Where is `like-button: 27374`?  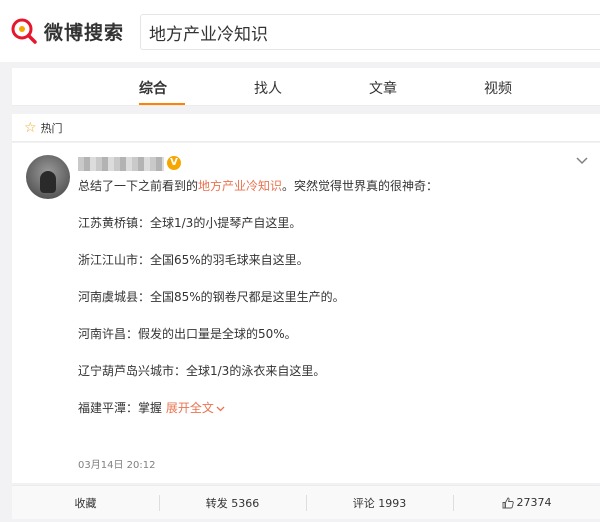
like-button: 27374 is located at coordinates (526, 502).